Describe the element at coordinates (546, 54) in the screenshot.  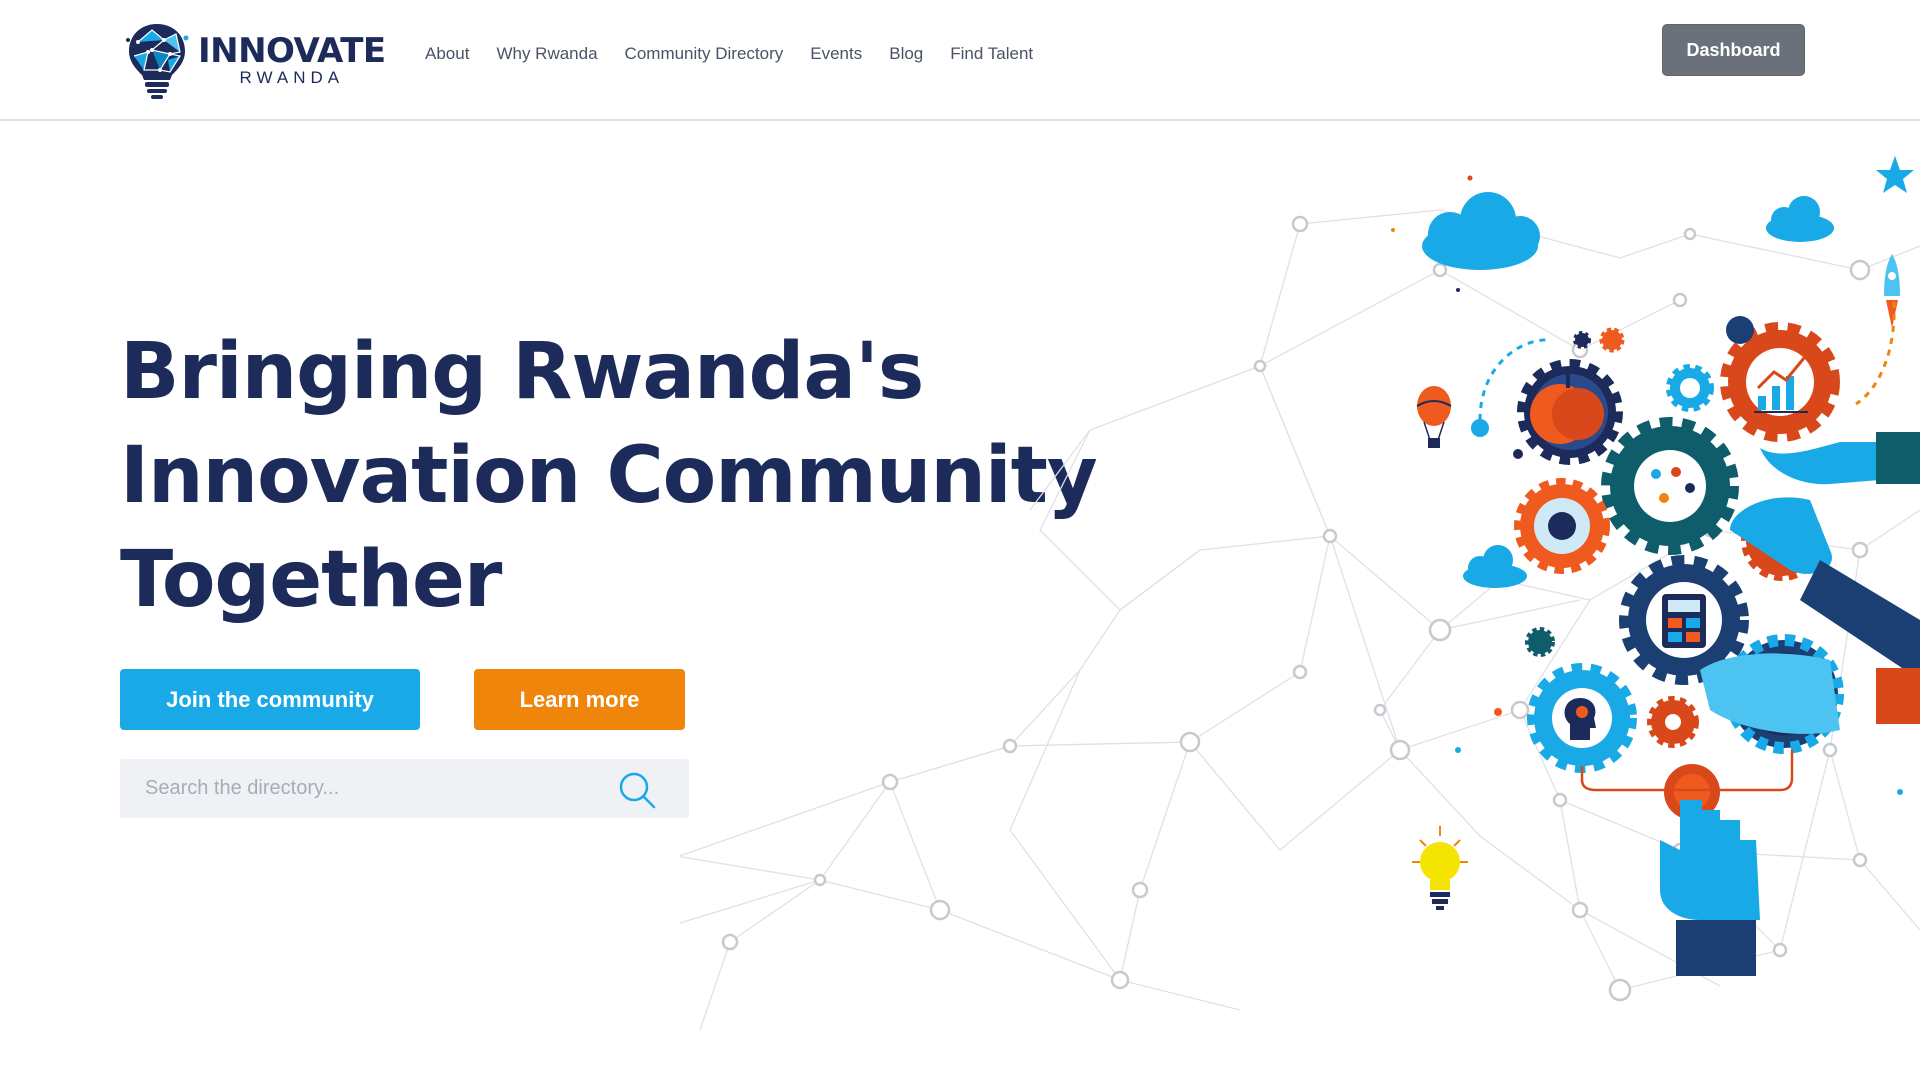
I see `nav-item-why-rwanda: Why Rwanda` at that location.